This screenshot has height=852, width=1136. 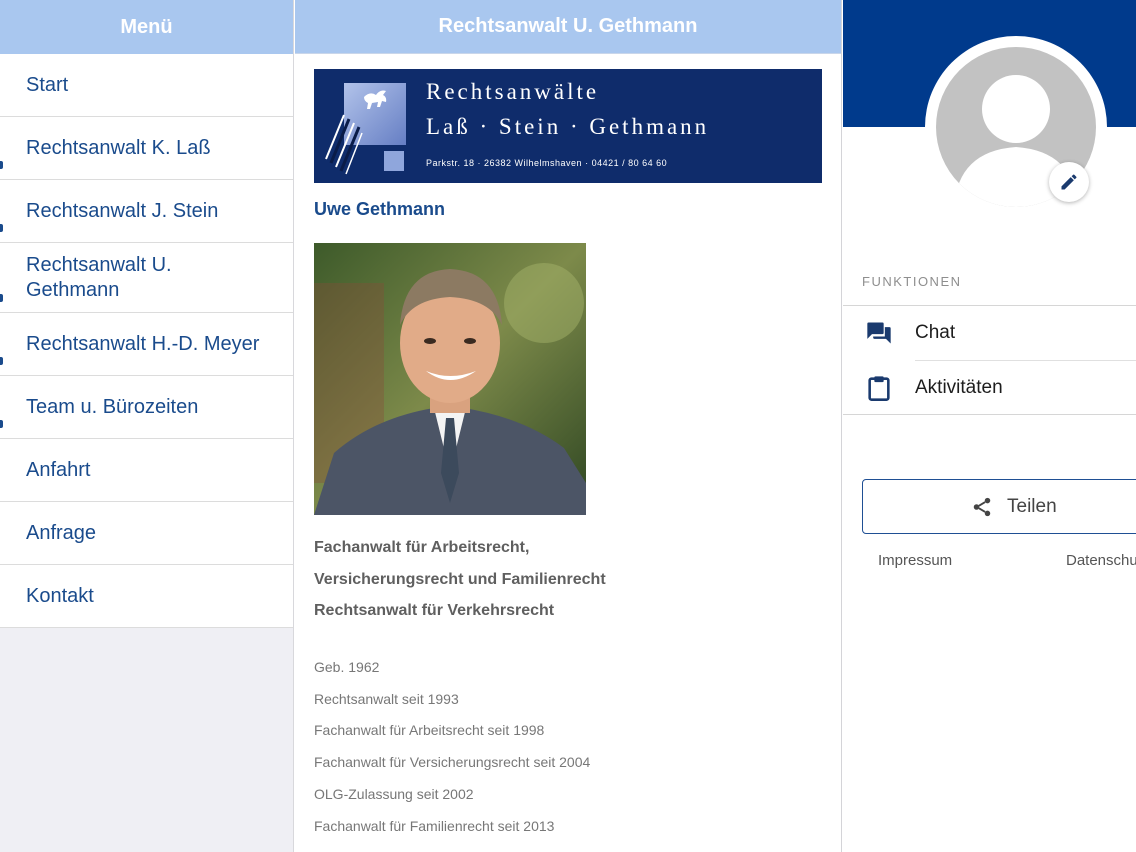 I want to click on firm-logo-icon, so click(x=365, y=129).